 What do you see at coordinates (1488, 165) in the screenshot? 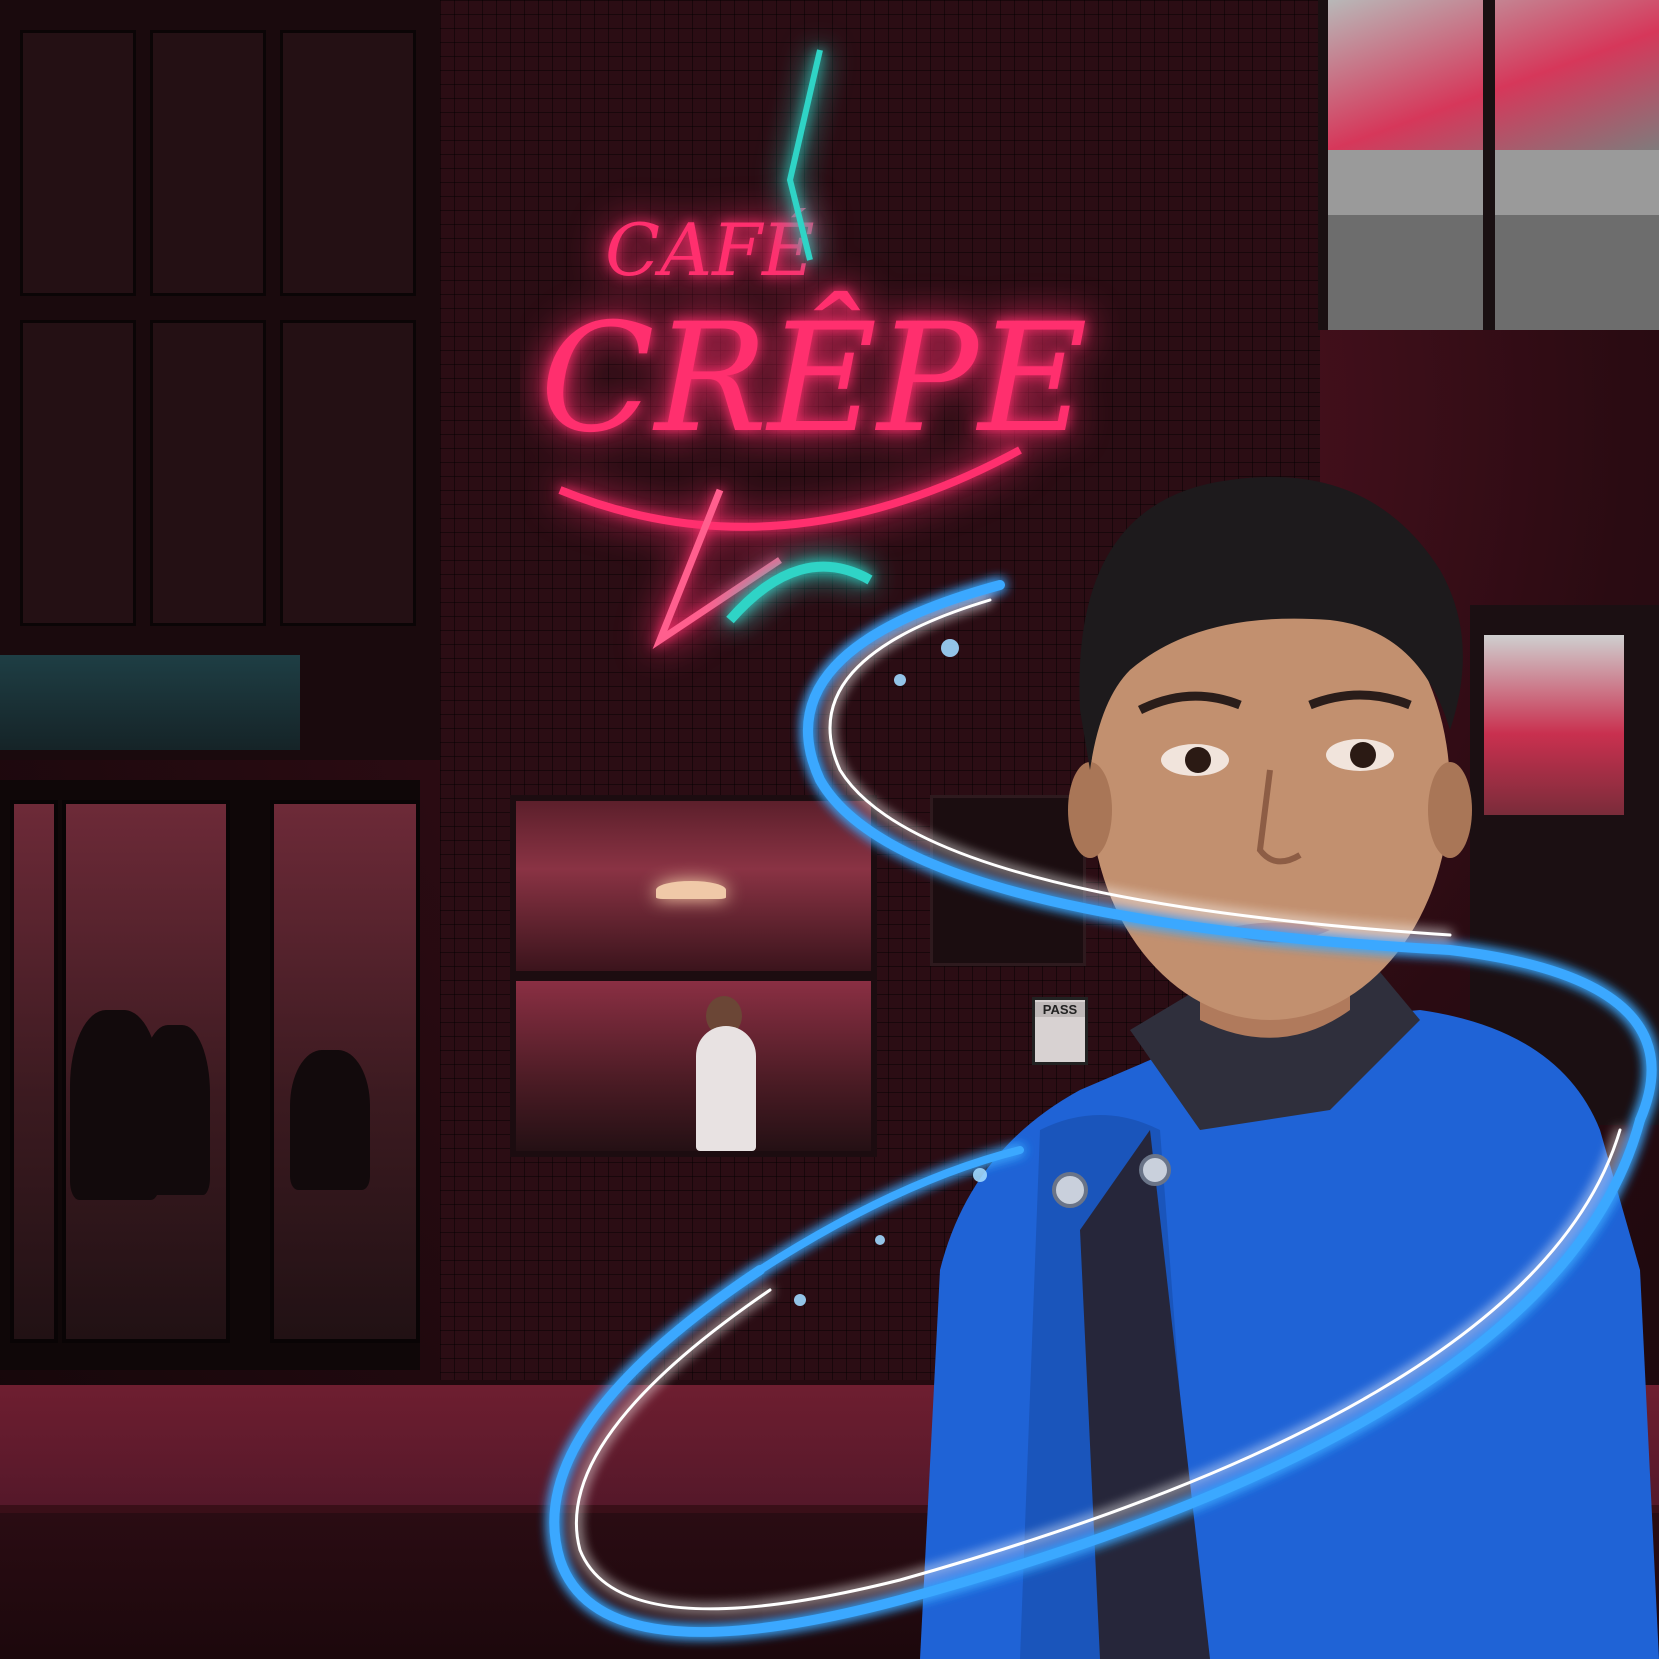
I see `upper-right-window` at bounding box center [1488, 165].